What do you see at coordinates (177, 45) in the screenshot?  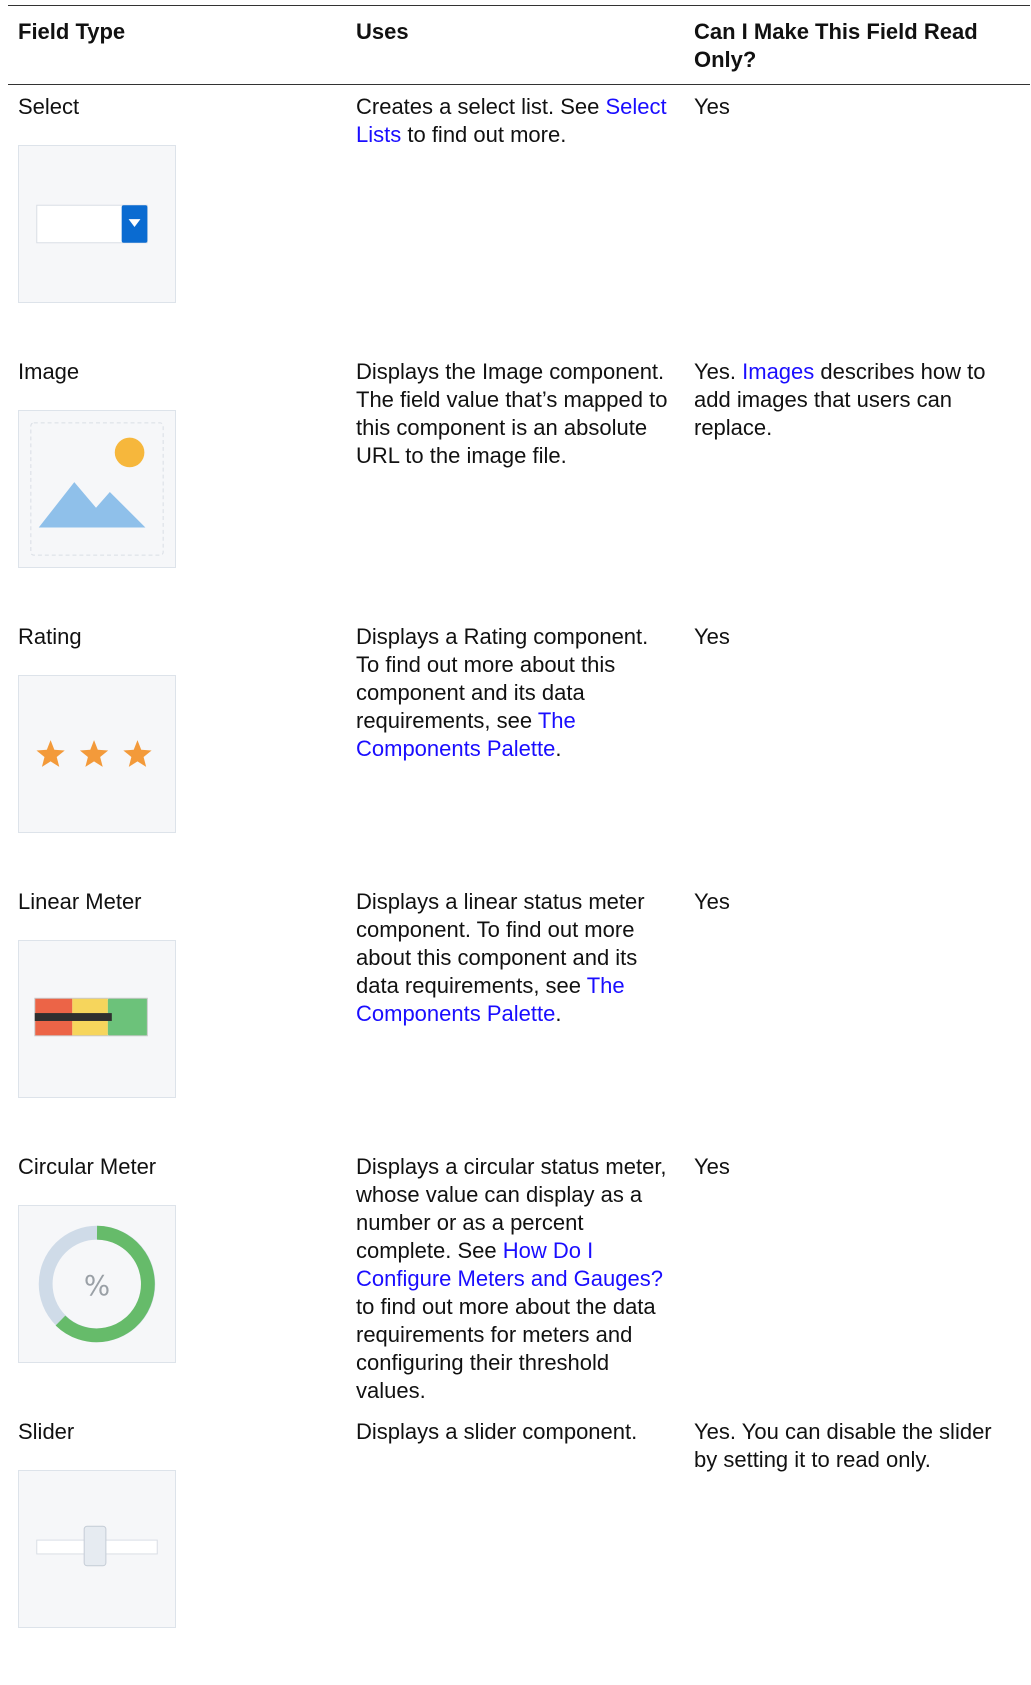 I see `header-field-type: Field Type` at bounding box center [177, 45].